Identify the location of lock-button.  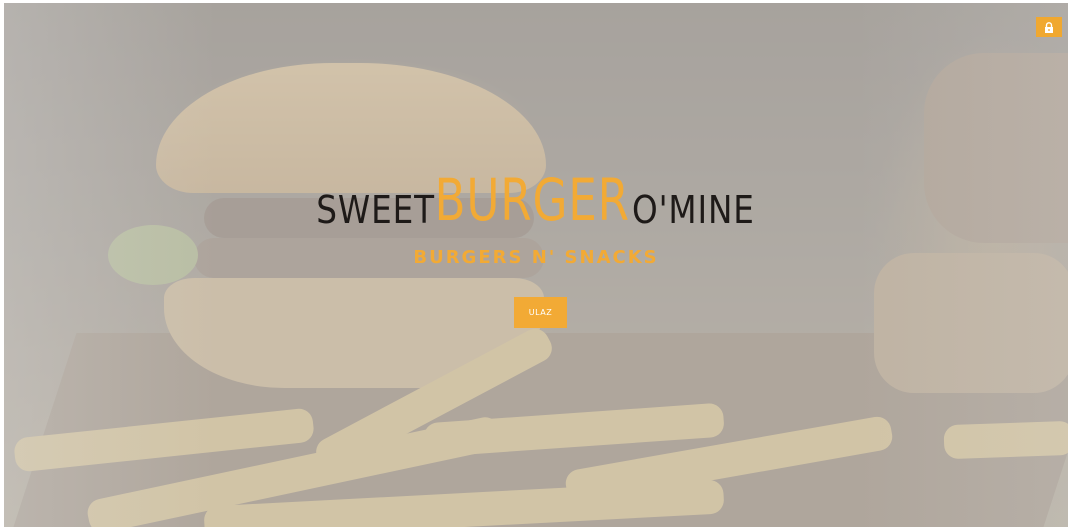
(1049, 27).